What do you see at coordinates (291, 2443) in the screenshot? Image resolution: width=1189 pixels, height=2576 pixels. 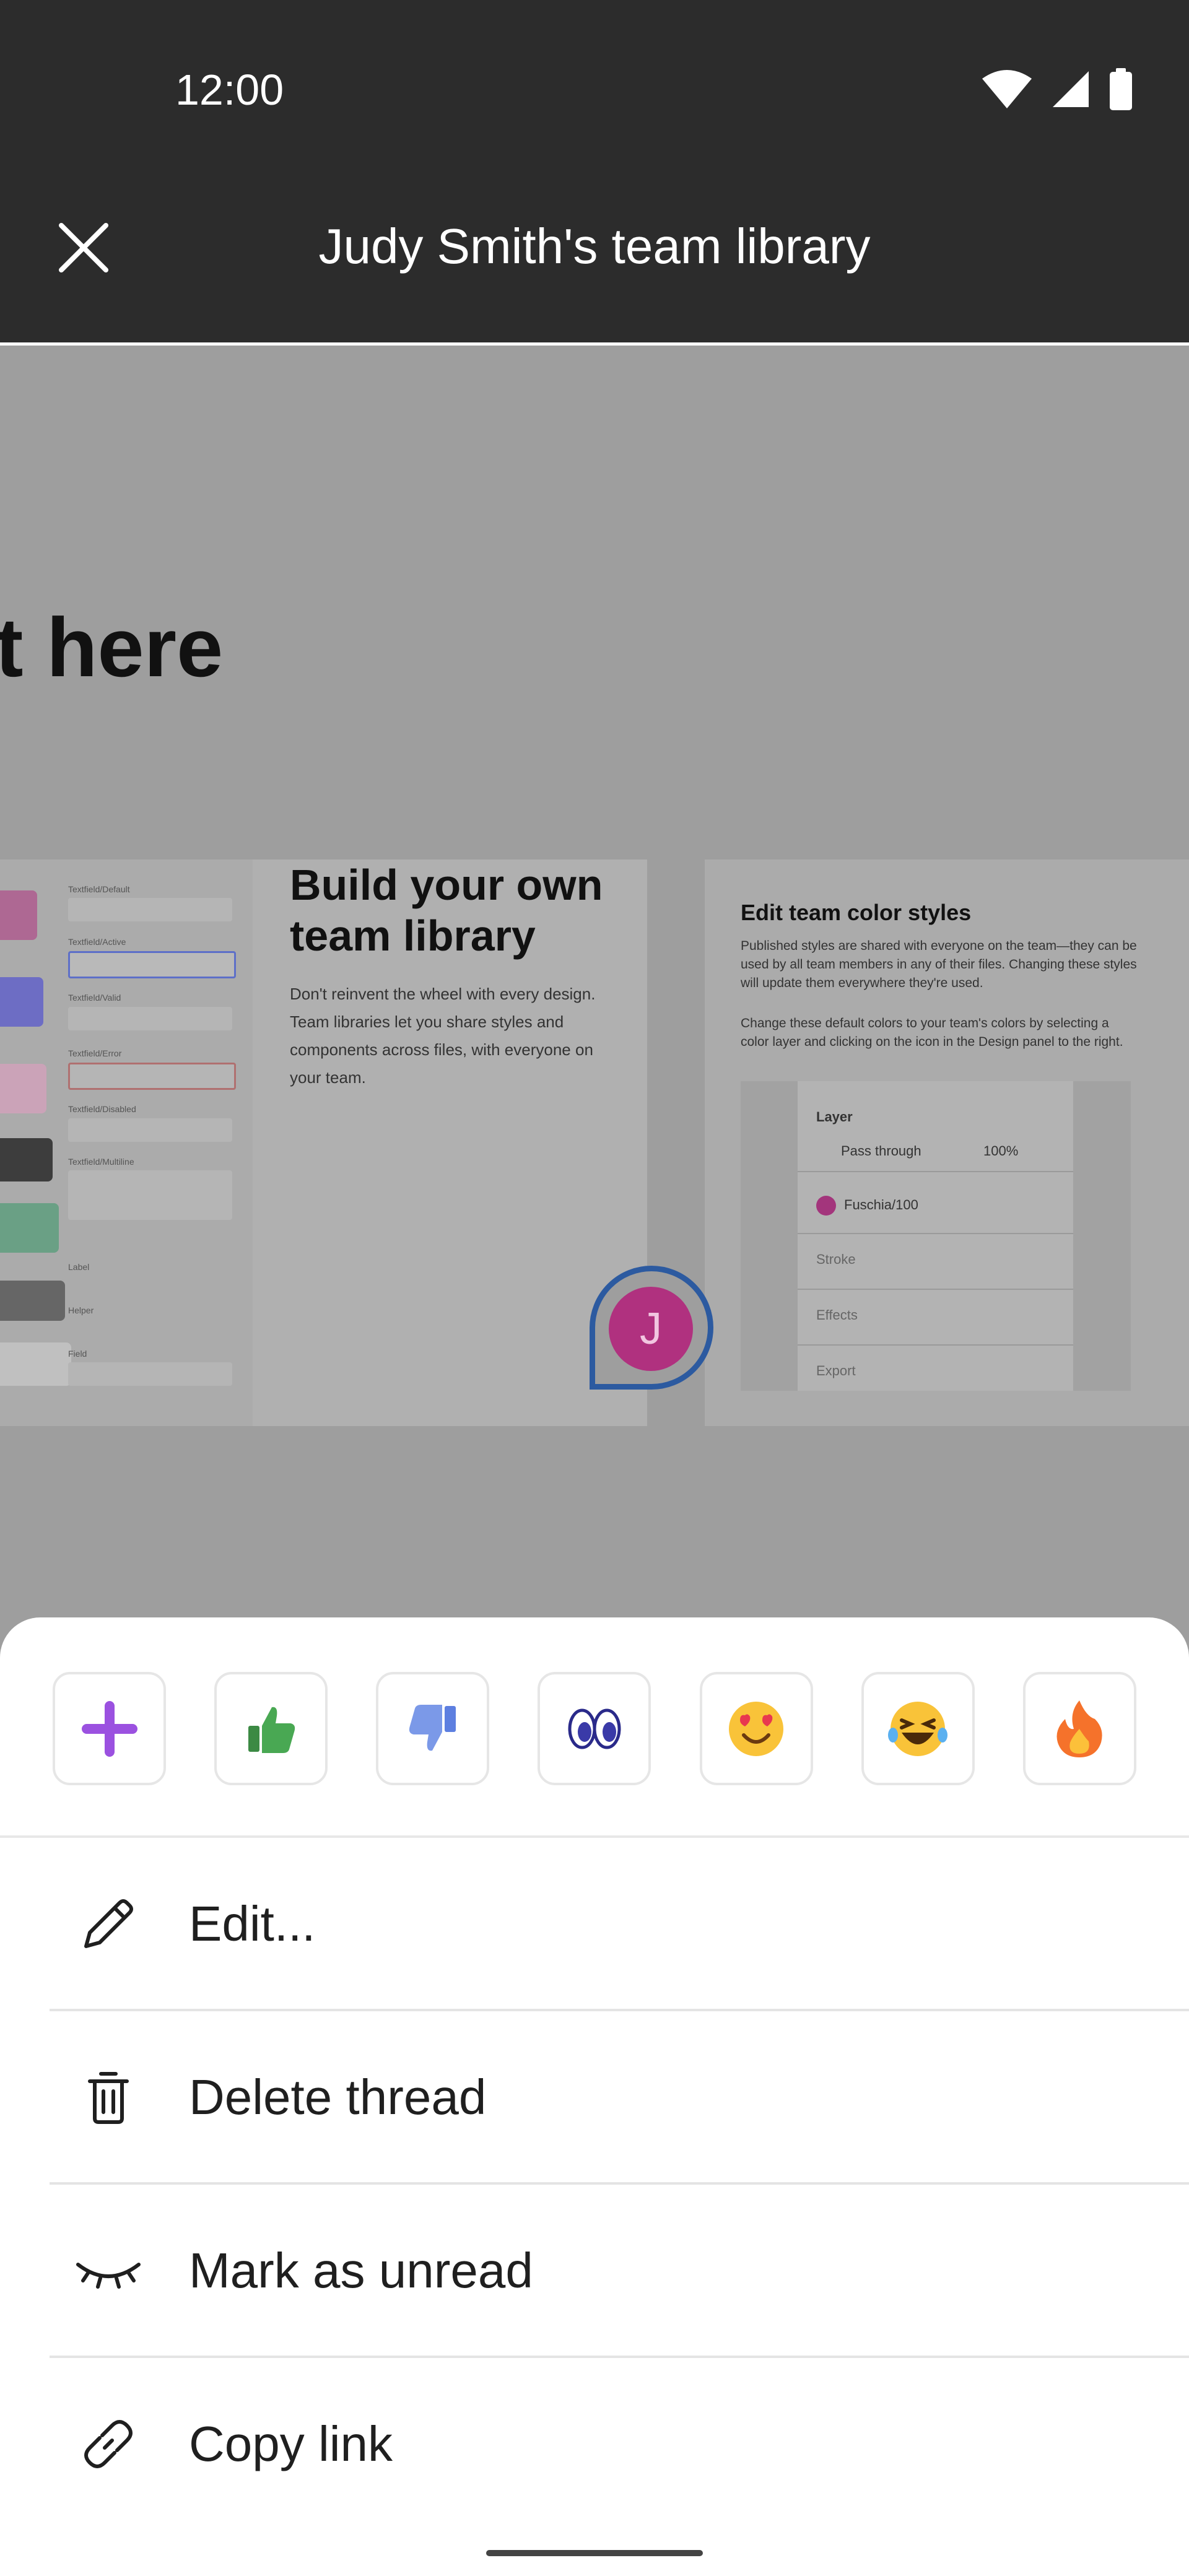 I see `menu-label: Copy link` at bounding box center [291, 2443].